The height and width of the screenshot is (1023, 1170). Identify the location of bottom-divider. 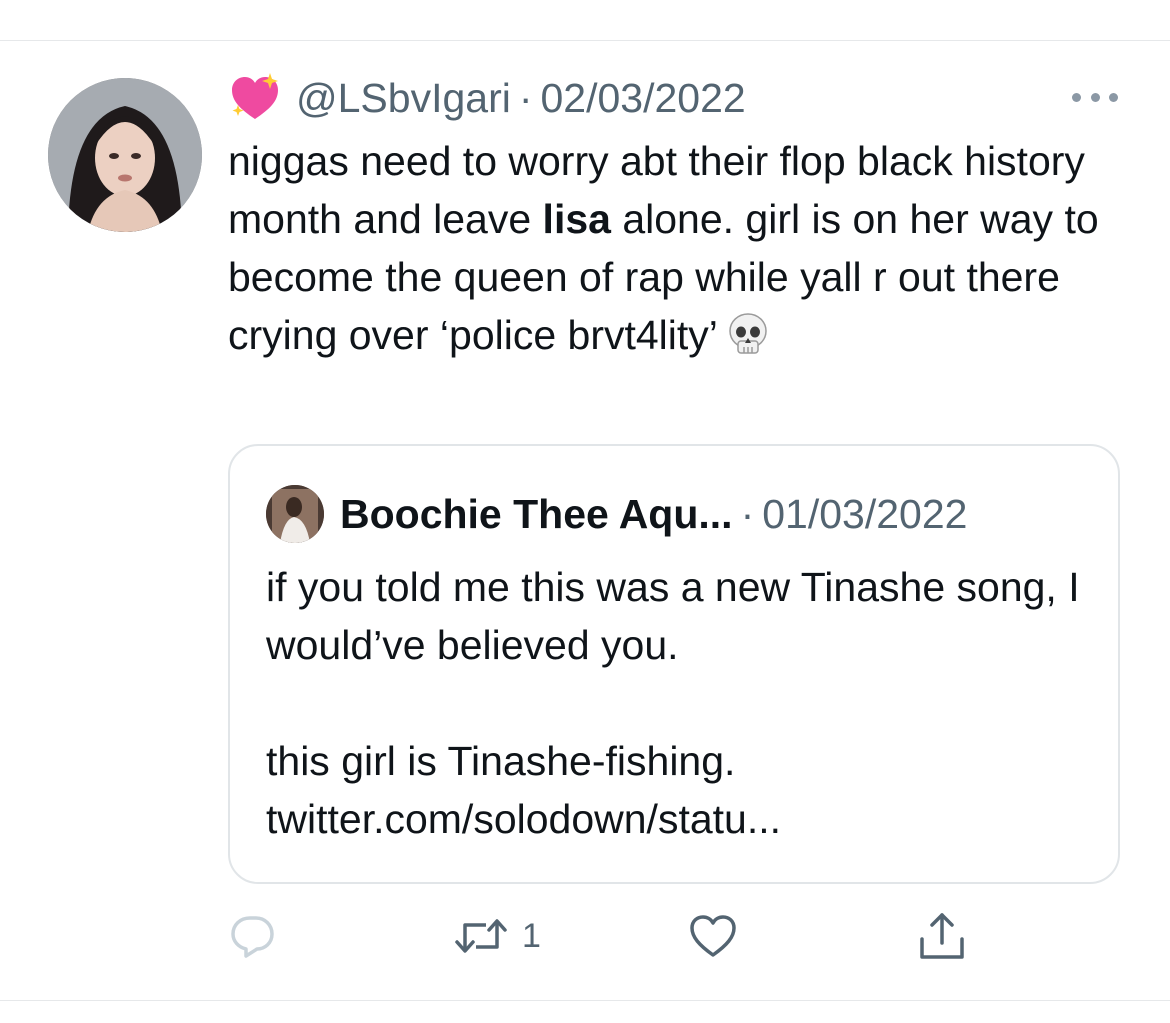
(585, 1000).